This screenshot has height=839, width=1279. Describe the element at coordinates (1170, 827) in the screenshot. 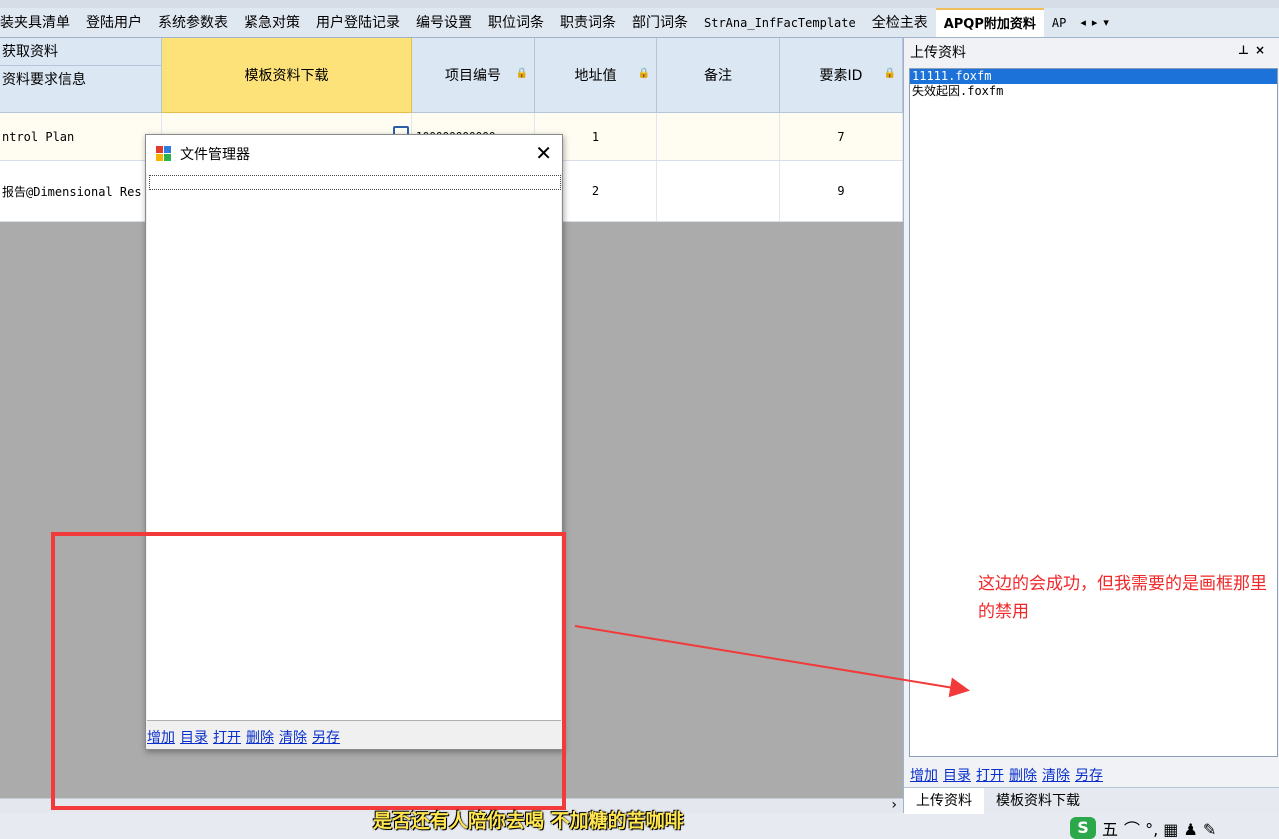

I see `ime-tool-icons: ⌒ °, ▦ ♟ ✎` at that location.